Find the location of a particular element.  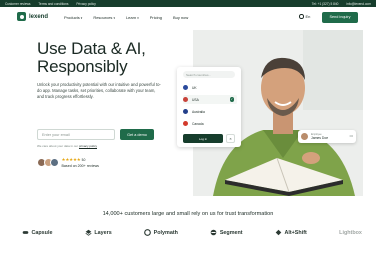

nav-item-pricing: Pricing is located at coordinates (156, 17).